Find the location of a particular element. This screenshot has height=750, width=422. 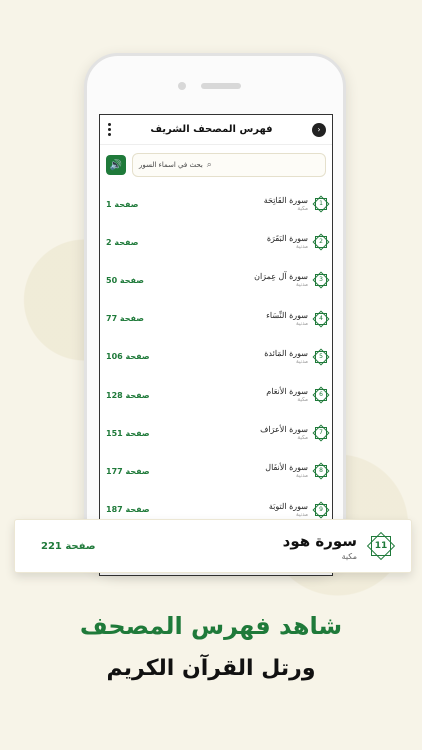

surah-name: سورة الأعرَاف is located at coordinates (284, 430).